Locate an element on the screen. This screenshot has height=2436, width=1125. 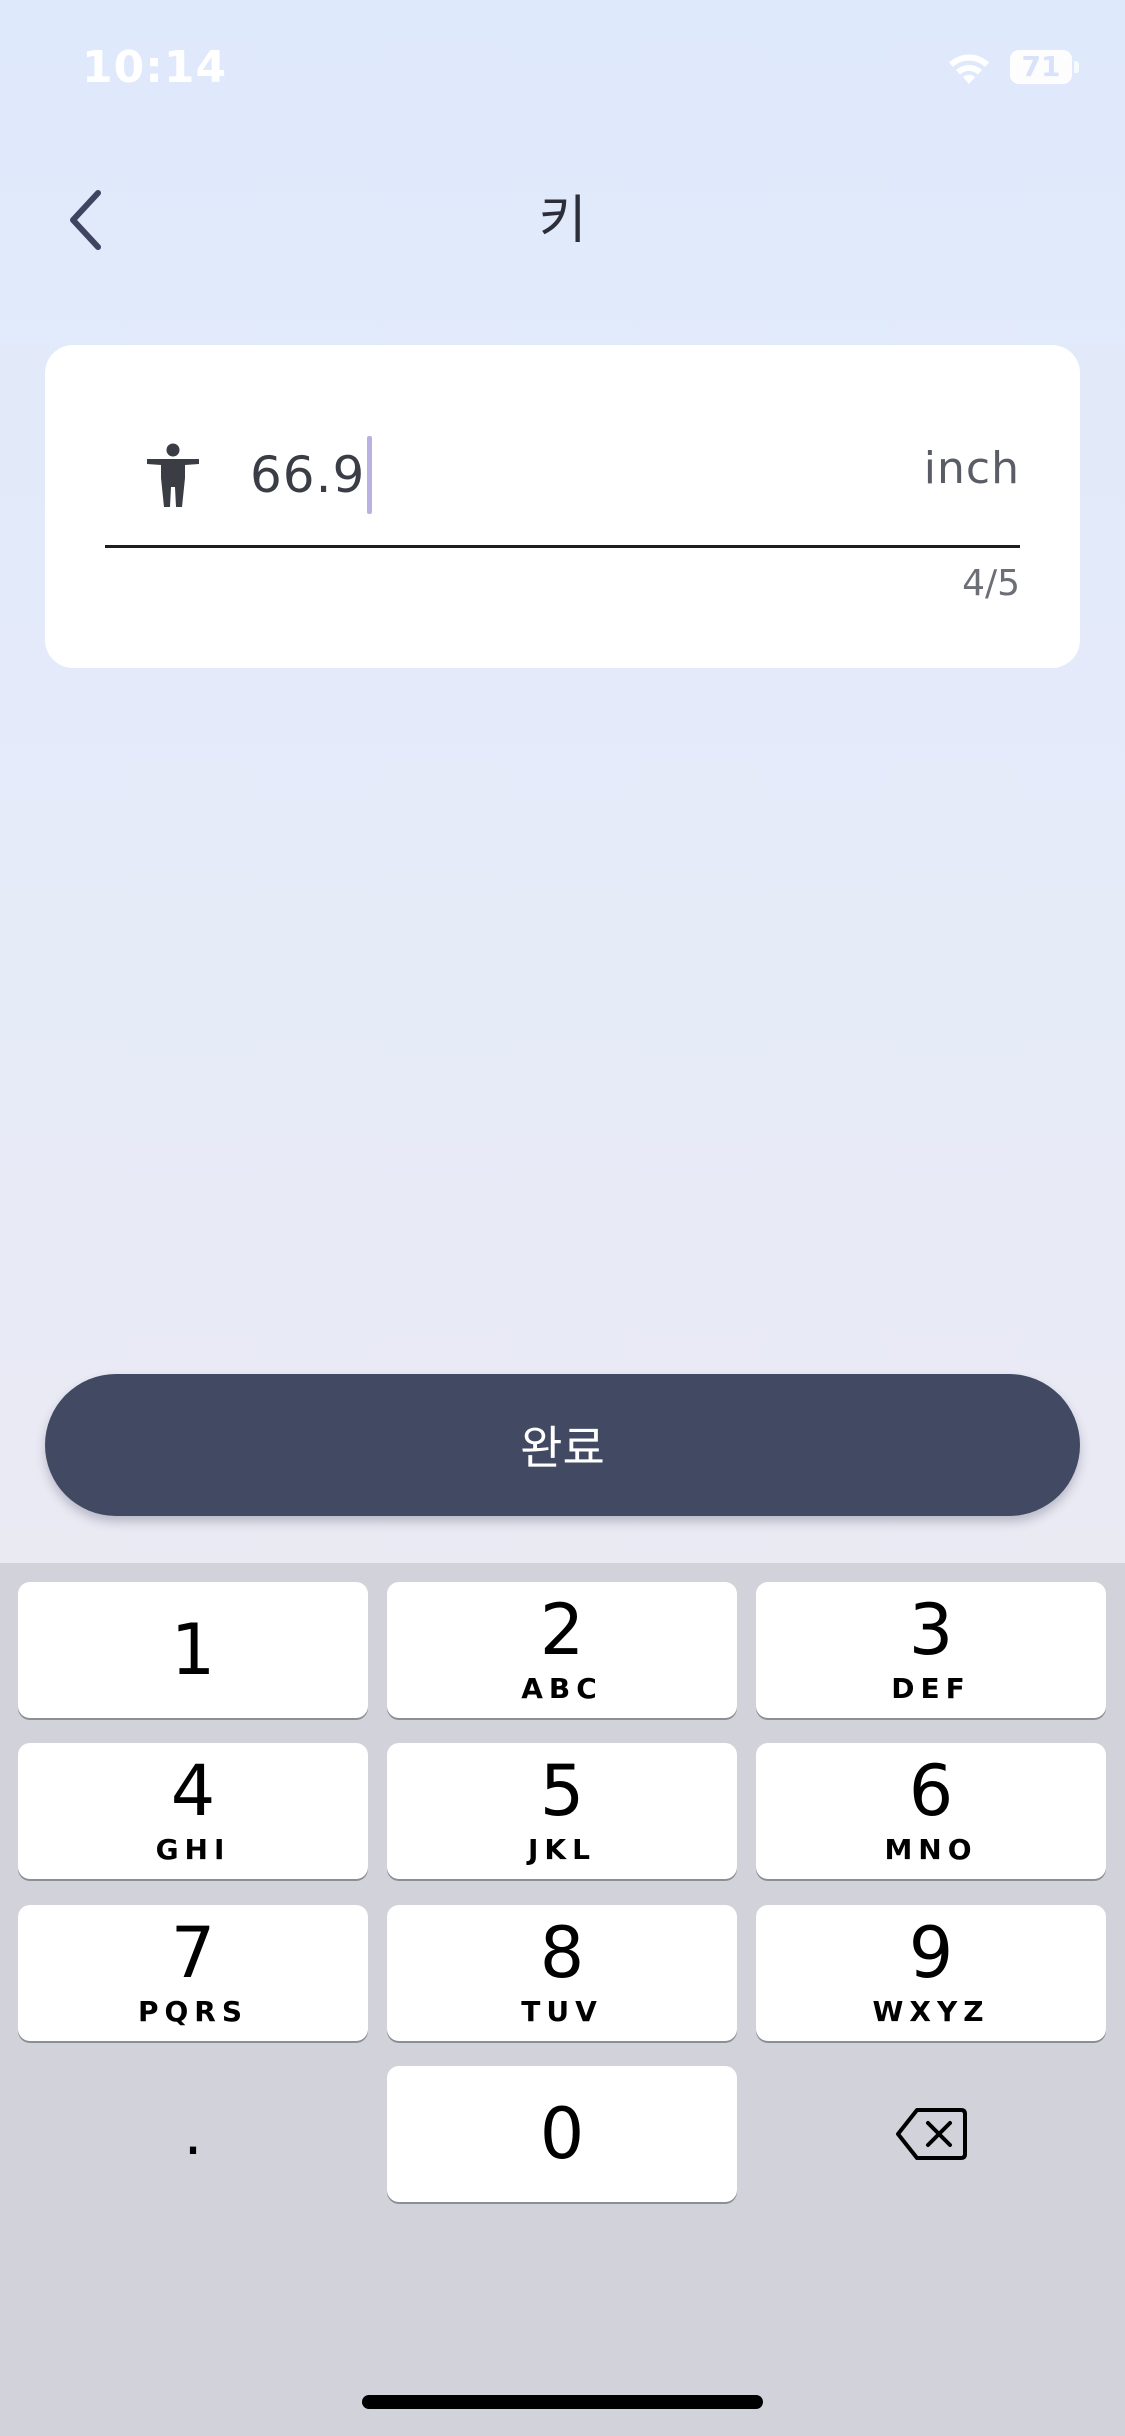
key-letters: GHI is located at coordinates (193, 1849).